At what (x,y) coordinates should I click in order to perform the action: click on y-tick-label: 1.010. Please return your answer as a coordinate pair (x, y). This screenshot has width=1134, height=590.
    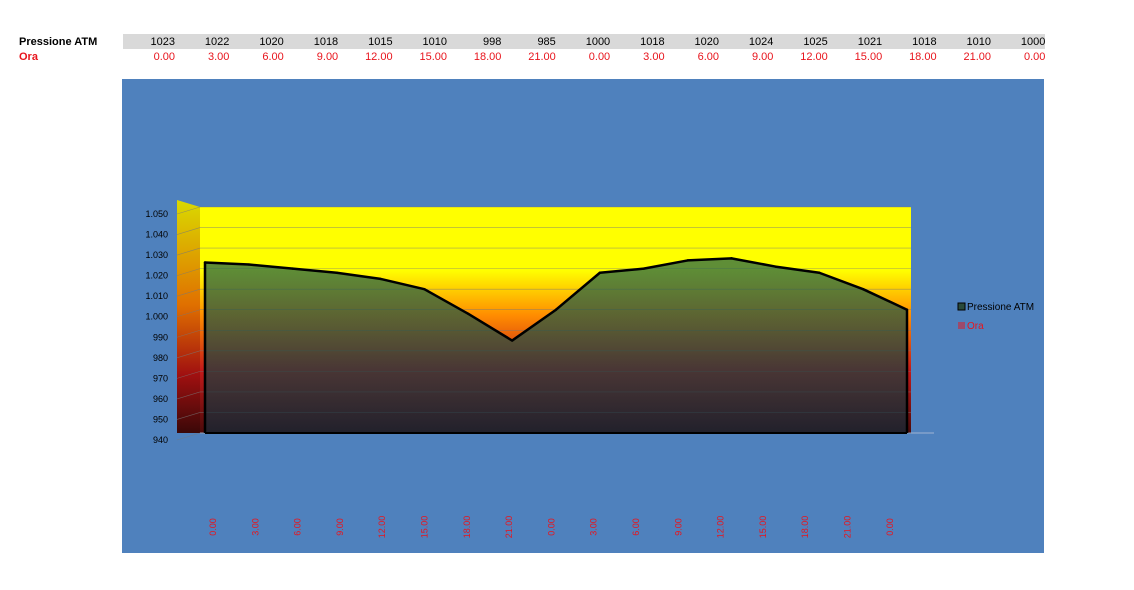
    Looking at the image, I should click on (156, 296).